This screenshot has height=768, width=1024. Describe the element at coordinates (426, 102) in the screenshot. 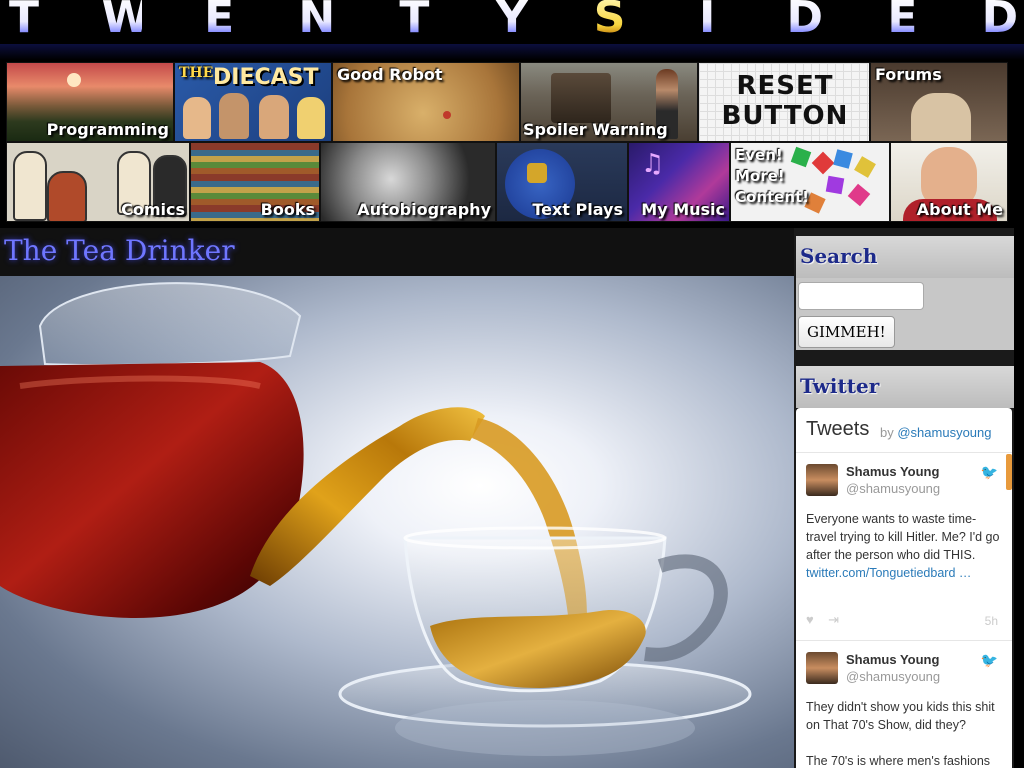

I see `nav-tile-good-robot: Good Robot` at that location.